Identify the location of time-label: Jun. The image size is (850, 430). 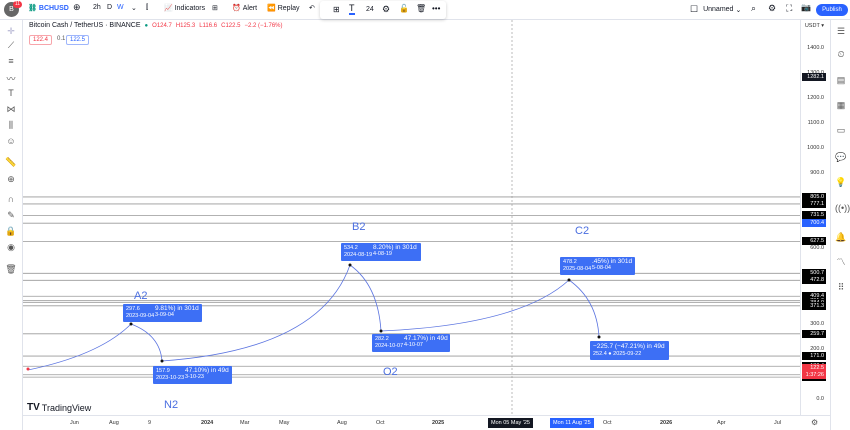
(74, 423).